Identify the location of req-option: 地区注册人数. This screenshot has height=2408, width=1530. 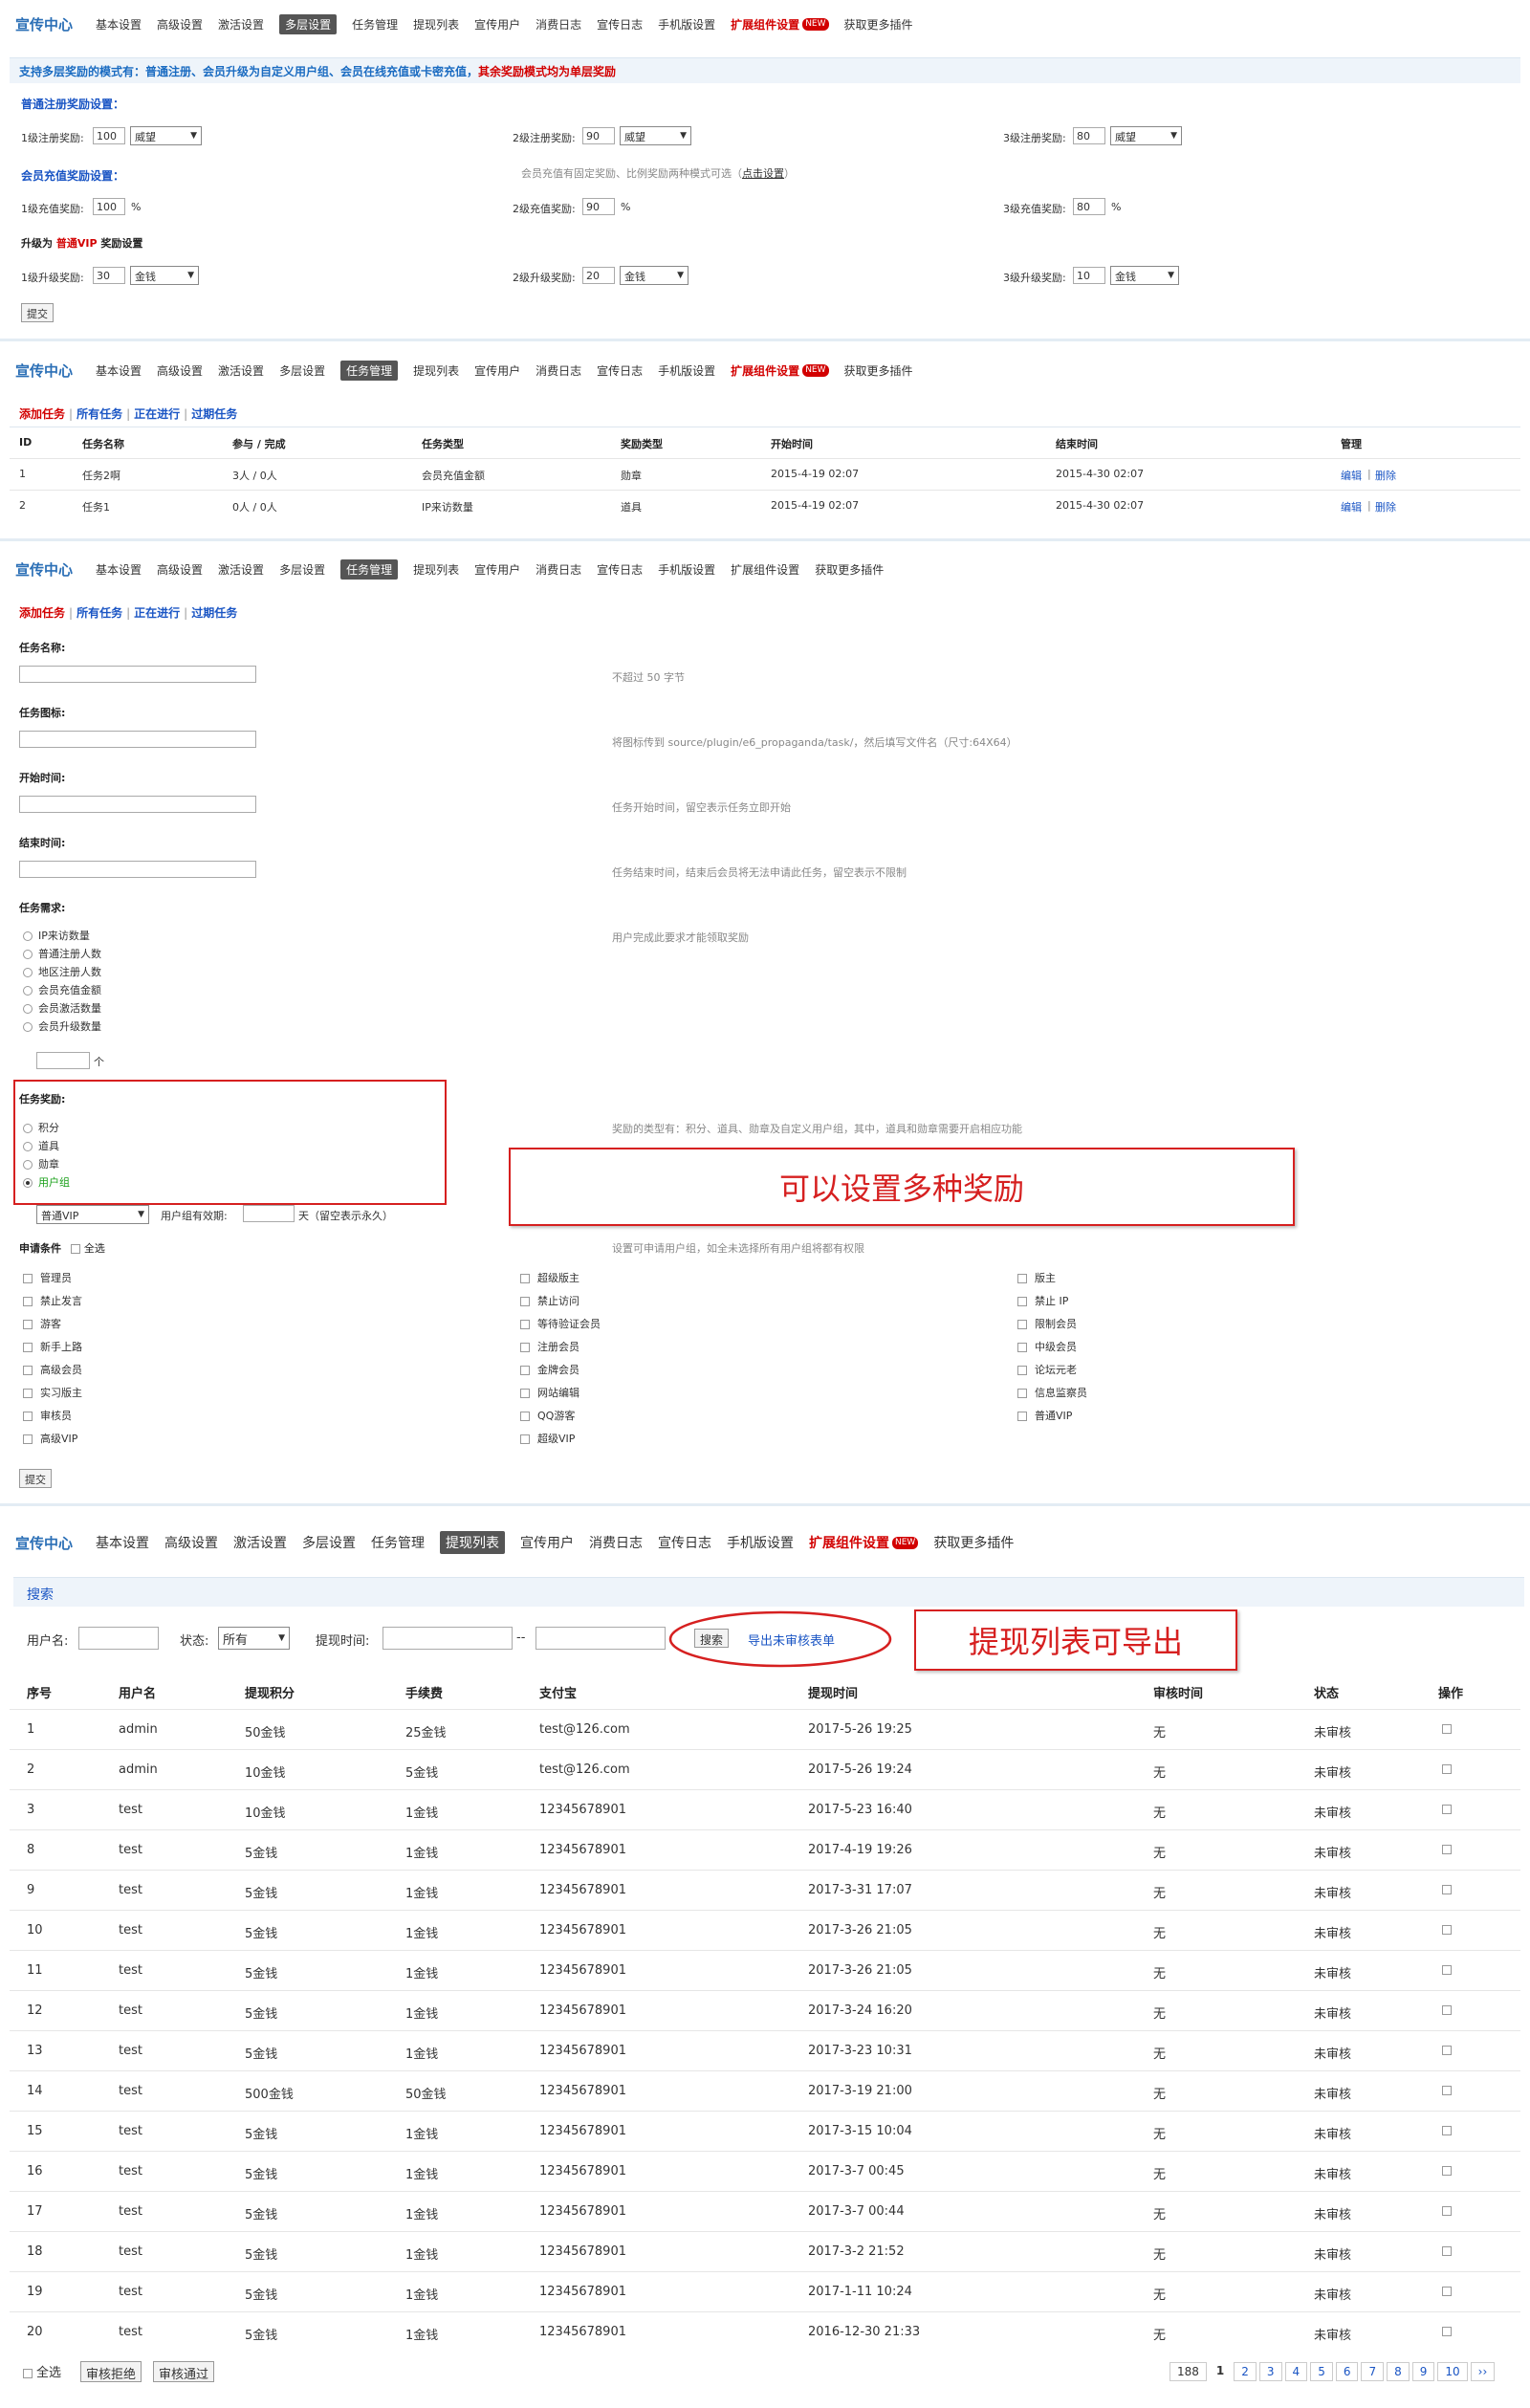
(62, 972).